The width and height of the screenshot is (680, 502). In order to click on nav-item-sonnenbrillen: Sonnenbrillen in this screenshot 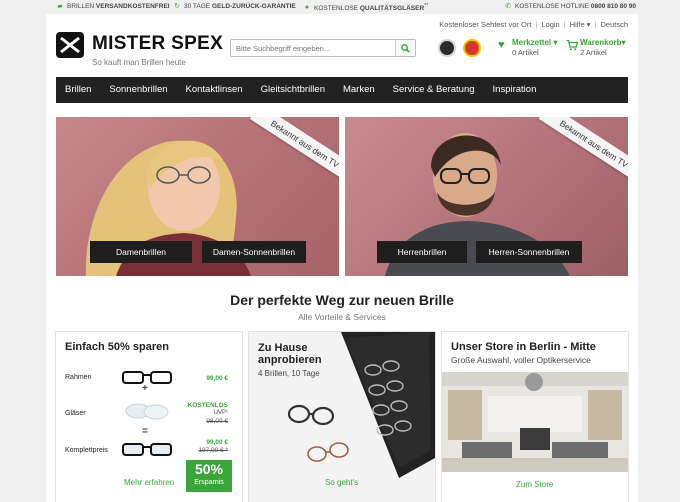, I will do `click(138, 90)`.